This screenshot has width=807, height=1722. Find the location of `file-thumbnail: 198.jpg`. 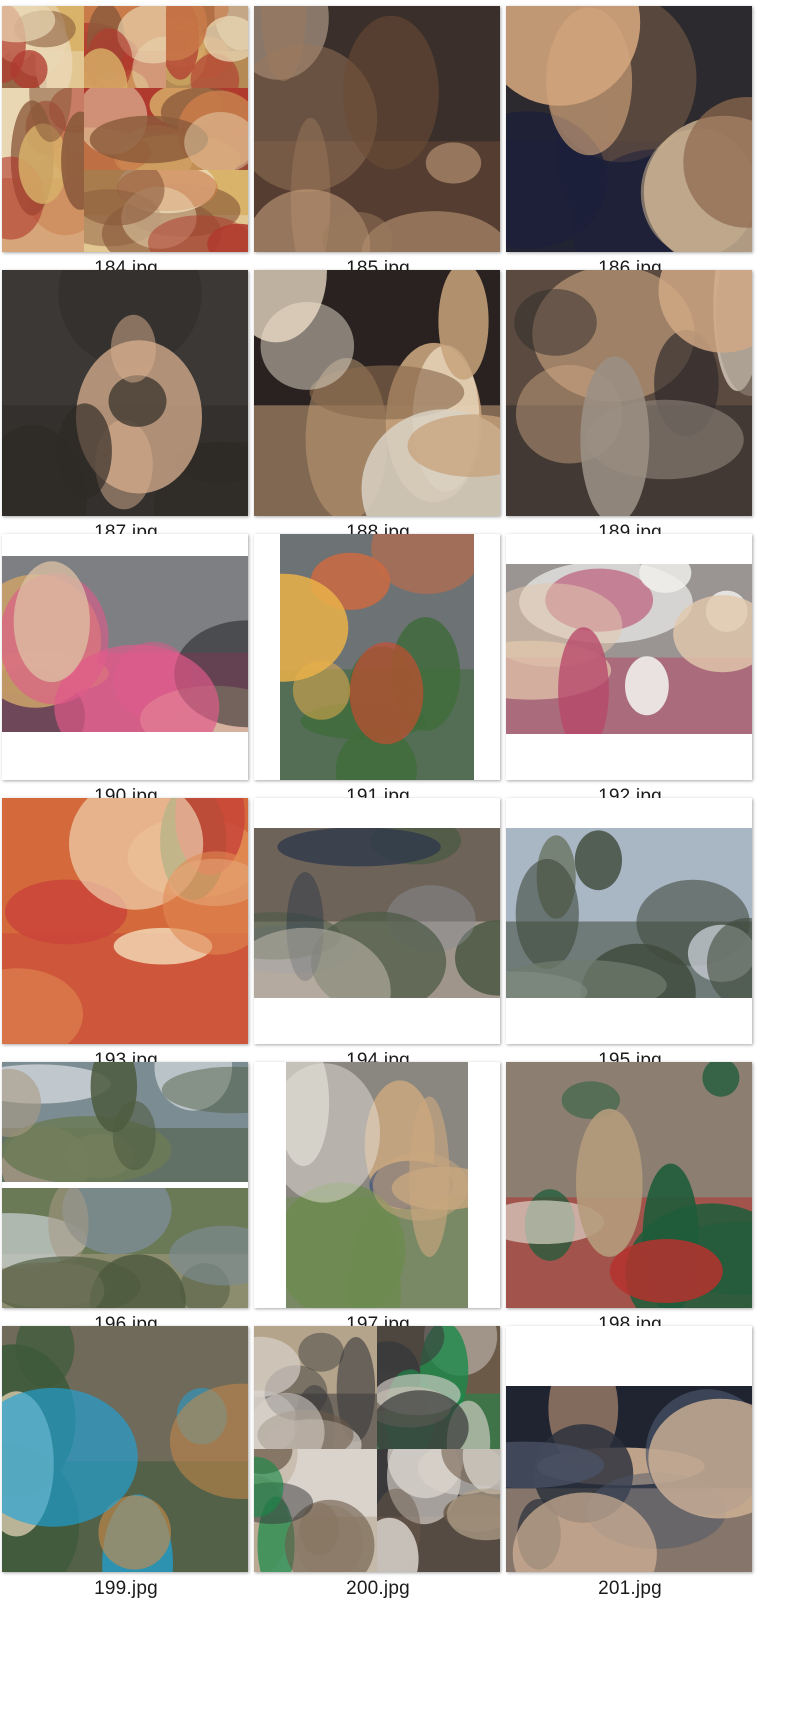

file-thumbnail: 198.jpg is located at coordinates (642, 1201).